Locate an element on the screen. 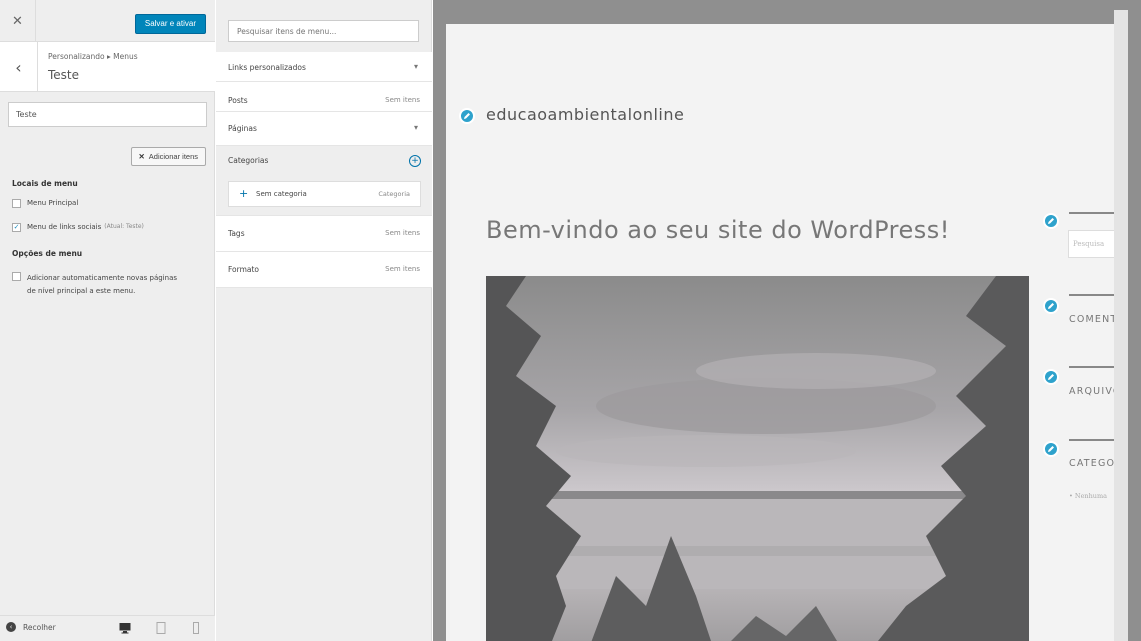 The width and height of the screenshot is (1141, 641). add-items-button: ✕ Adicionar itens is located at coordinates (168, 156).